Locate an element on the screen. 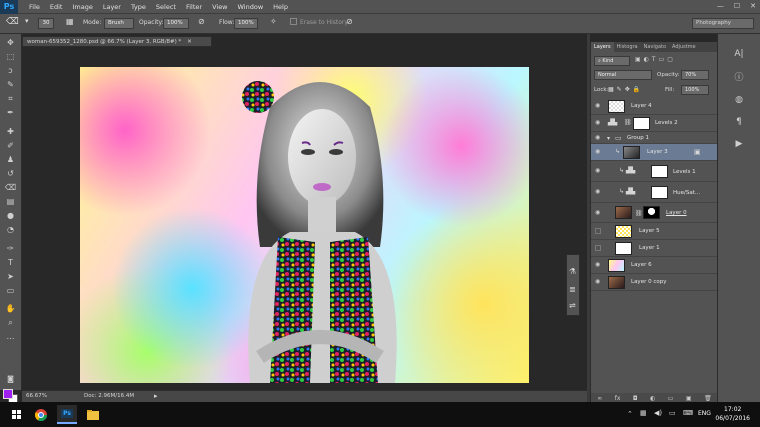  layer-row-selected: ◉ ↳ Layer 3 ▣ is located at coordinates (654, 152).